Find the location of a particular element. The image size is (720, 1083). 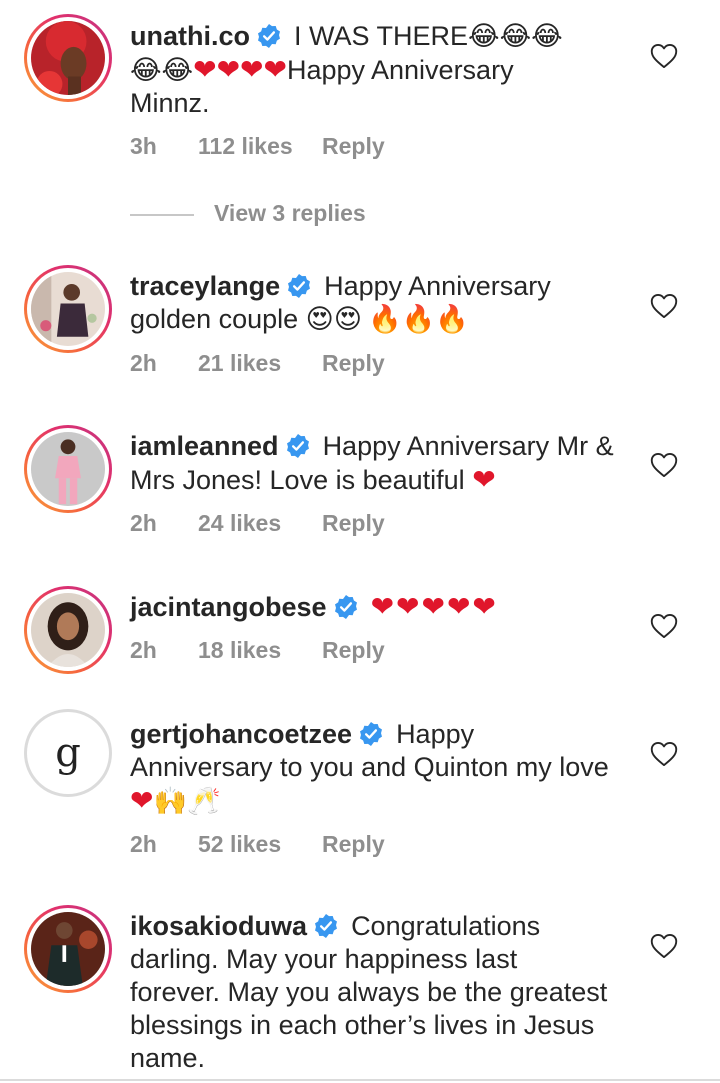

comment-username: traceylange is located at coordinates (205, 286).